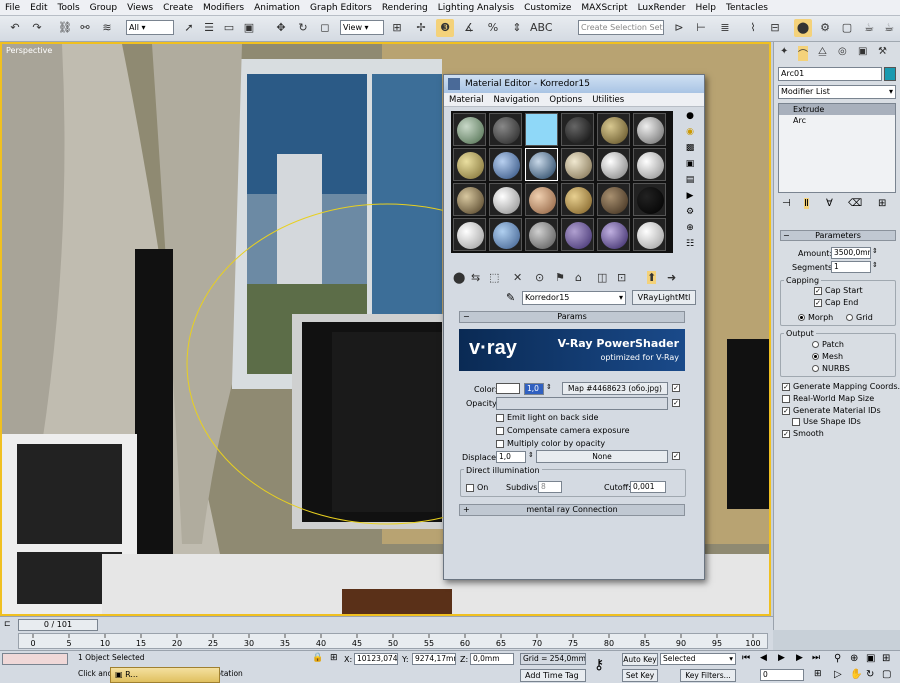  I want to click on amount-field: 3500,0mm, so click(851, 253).